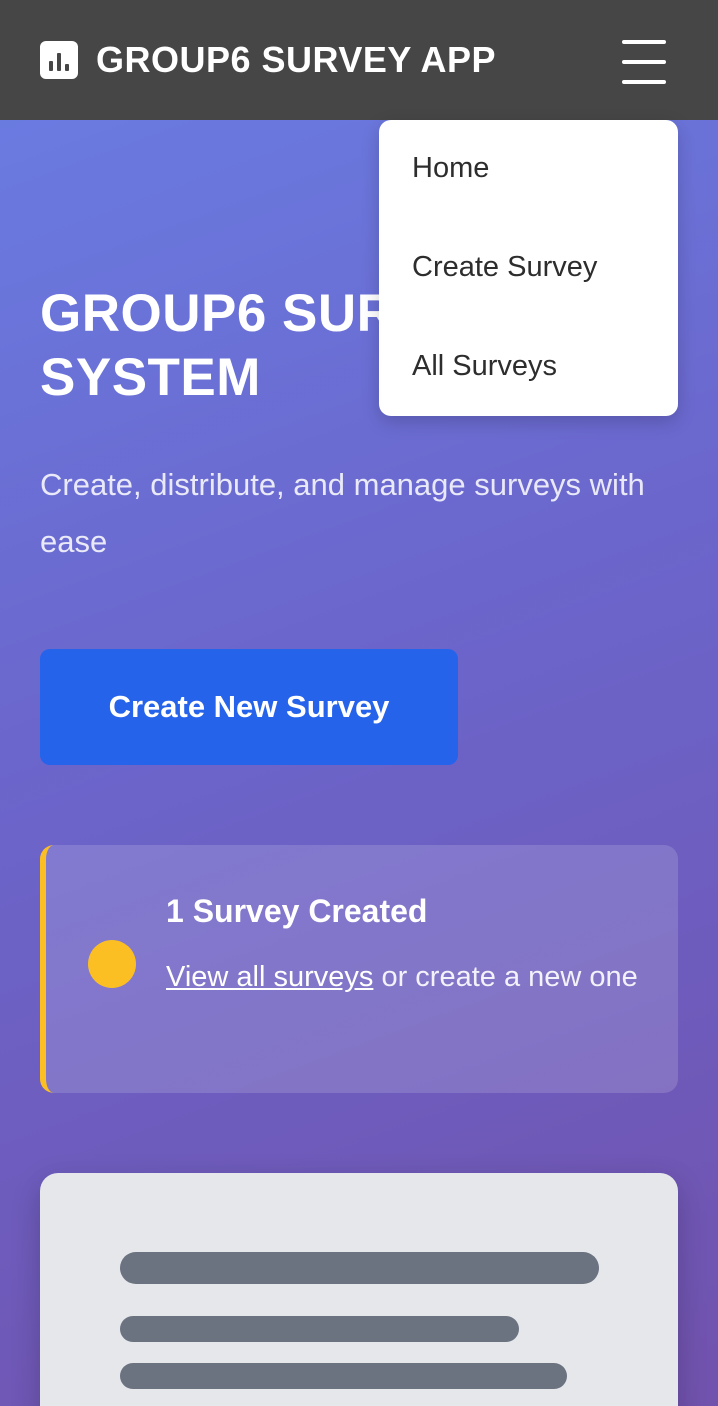 This screenshot has height=1406, width=718. Describe the element at coordinates (359, 1289) in the screenshot. I see `survey-preview-card` at that location.